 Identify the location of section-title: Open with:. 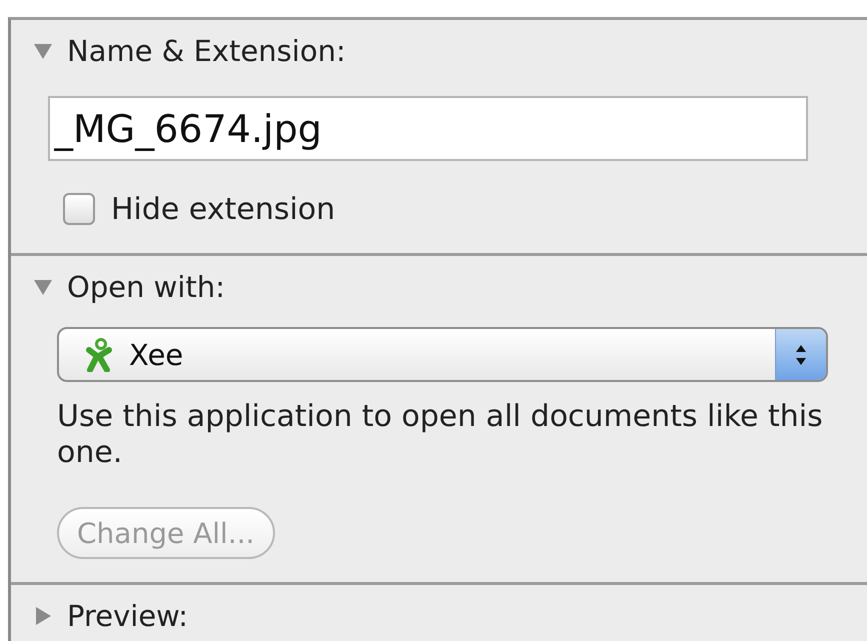
(146, 287).